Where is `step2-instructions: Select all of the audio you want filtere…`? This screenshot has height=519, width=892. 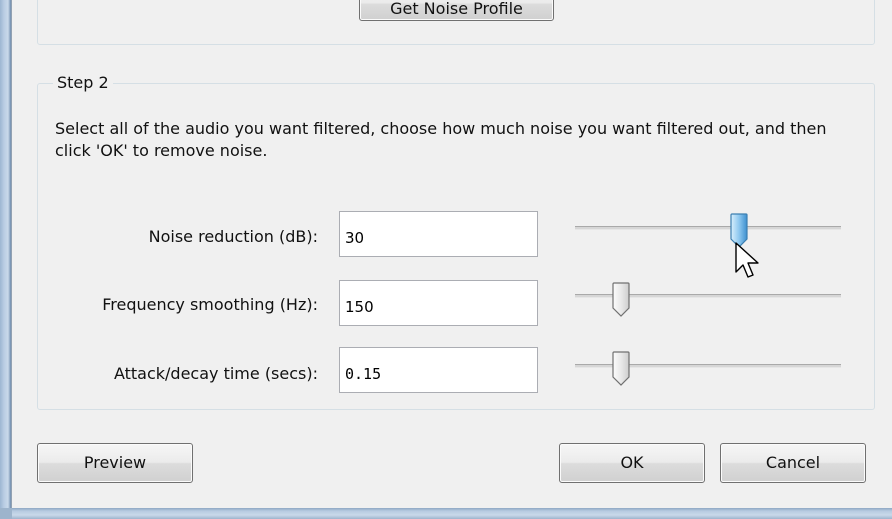 step2-instructions: Select all of the audio you want filtere… is located at coordinates (441, 139).